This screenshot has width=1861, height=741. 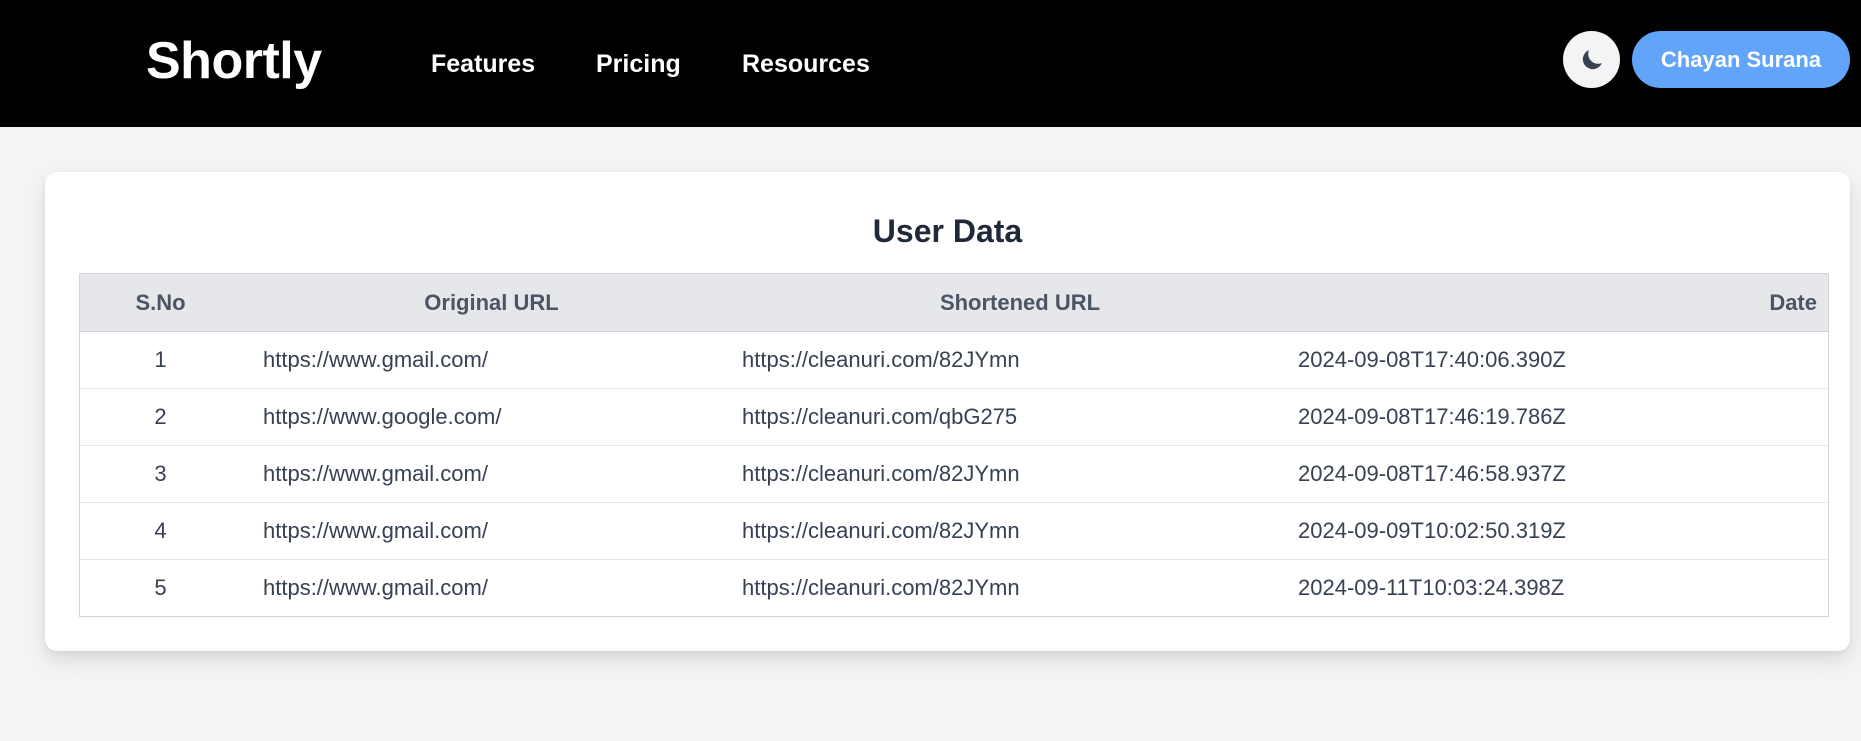 What do you see at coordinates (483, 64) in the screenshot?
I see `nav-link-features: Features` at bounding box center [483, 64].